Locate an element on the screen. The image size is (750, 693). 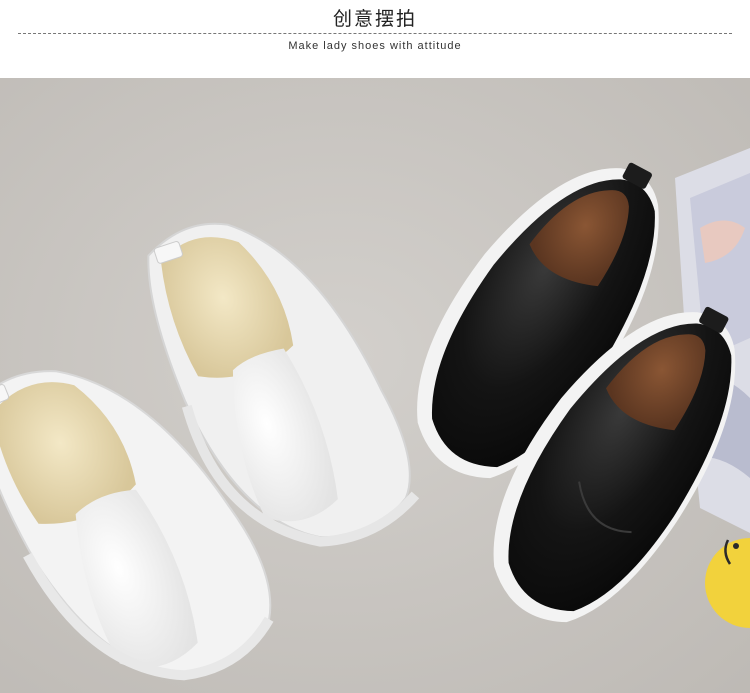
dashed-divider is located at coordinates (375, 33).